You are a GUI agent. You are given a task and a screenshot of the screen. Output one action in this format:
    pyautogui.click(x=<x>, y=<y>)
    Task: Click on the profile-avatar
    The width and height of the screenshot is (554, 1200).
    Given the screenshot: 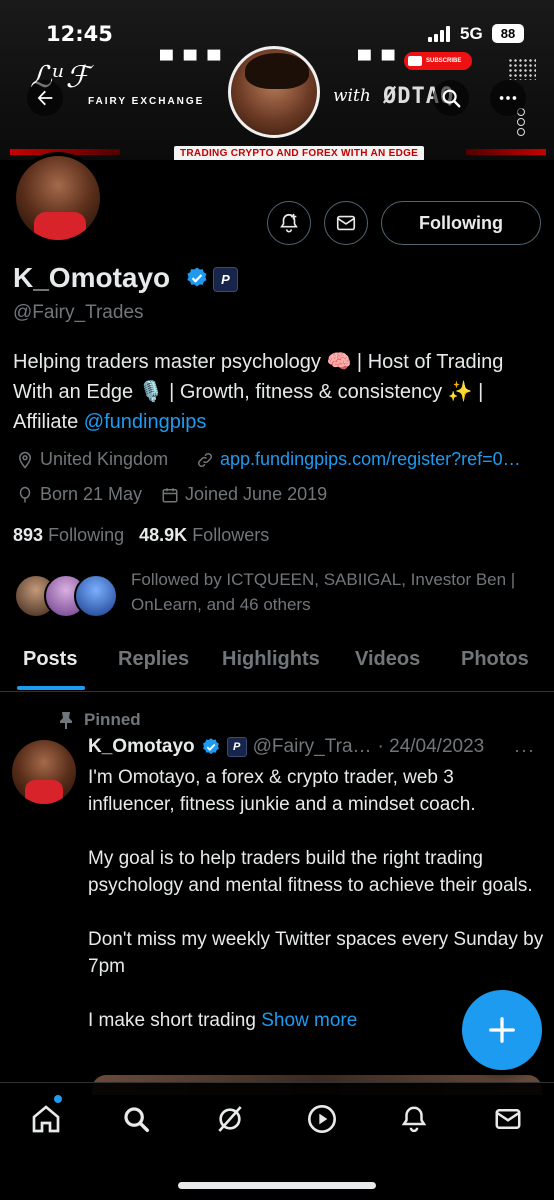 What is the action you would take?
    pyautogui.click(x=58, y=198)
    